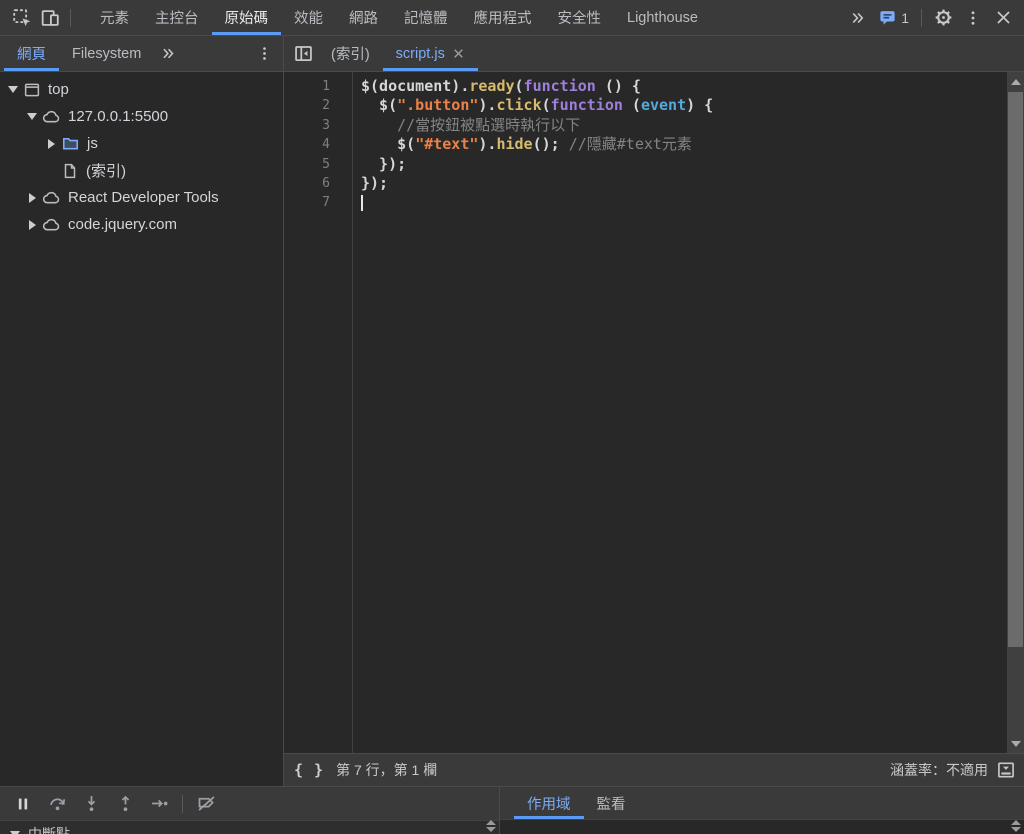 Image resolution: width=1024 pixels, height=834 pixels. Describe the element at coordinates (31, 53) in the screenshot. I see `nav-tab-page: 網頁` at that location.